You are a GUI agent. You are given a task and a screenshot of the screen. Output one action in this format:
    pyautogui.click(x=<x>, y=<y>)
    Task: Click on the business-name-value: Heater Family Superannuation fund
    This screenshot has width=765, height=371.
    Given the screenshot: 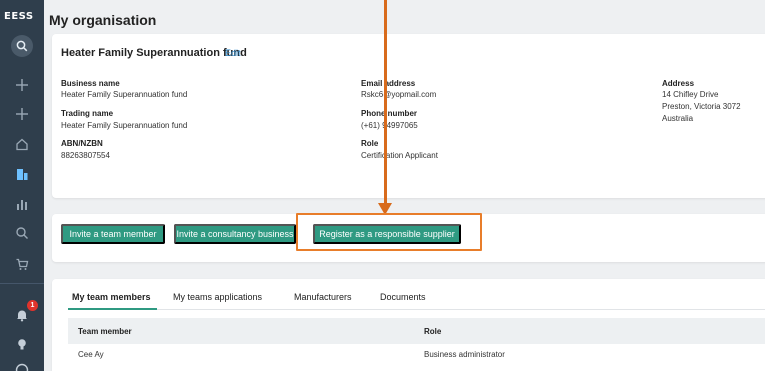 What is the action you would take?
    pyautogui.click(x=124, y=94)
    